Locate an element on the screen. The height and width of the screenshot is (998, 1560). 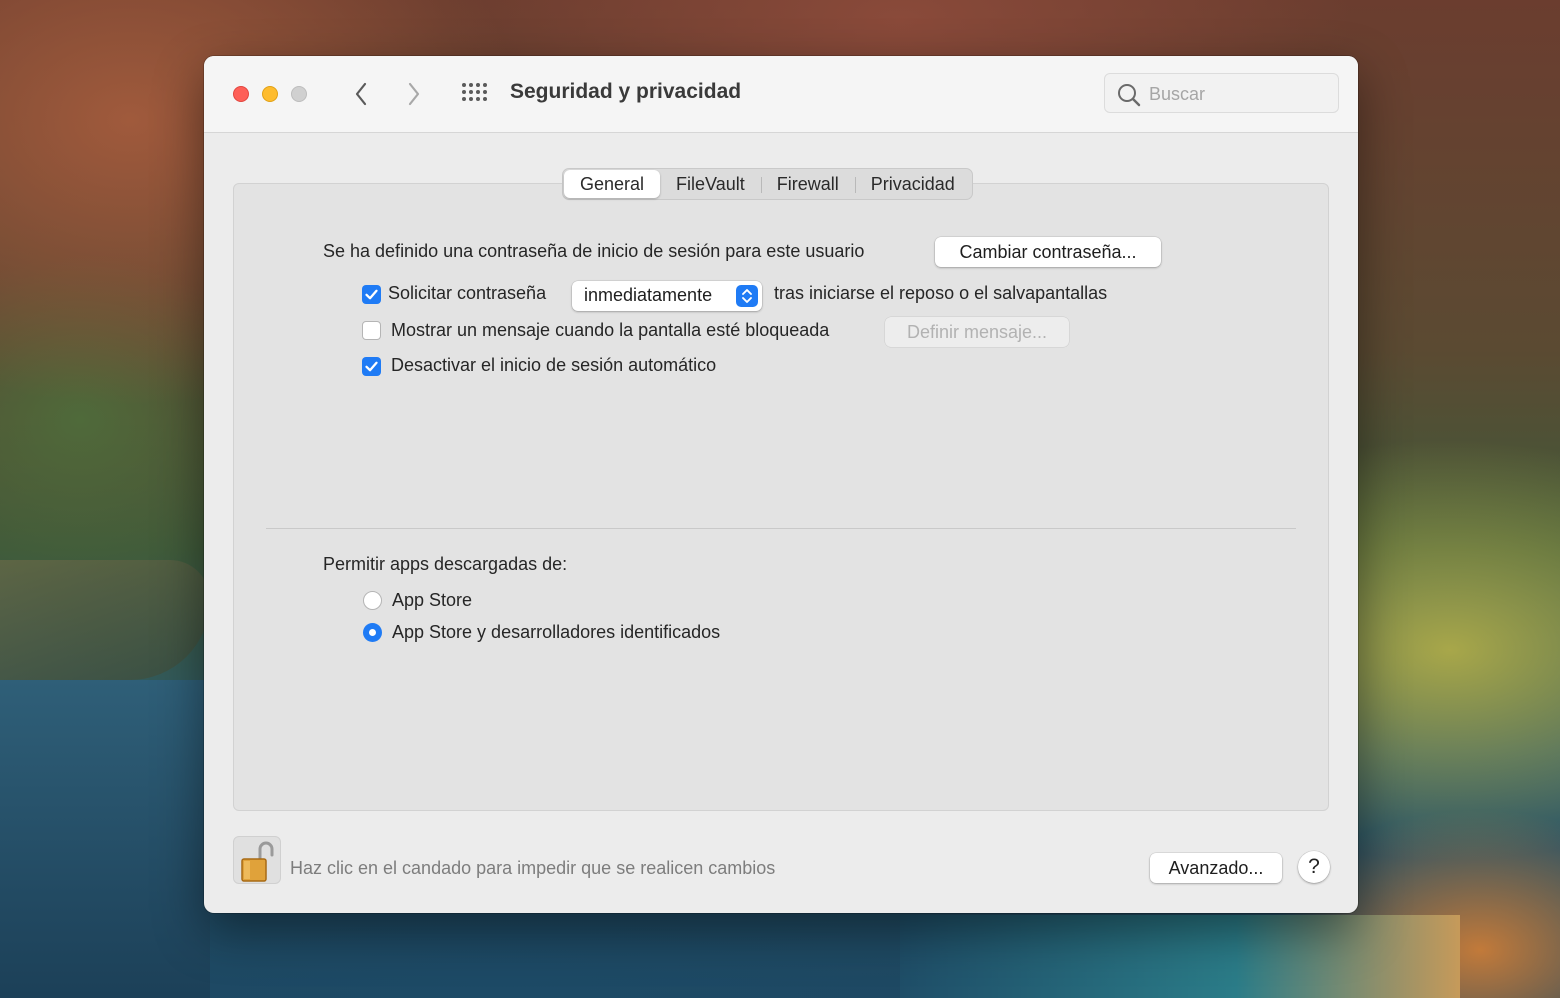
search-icon is located at coordinates (1129, 95).